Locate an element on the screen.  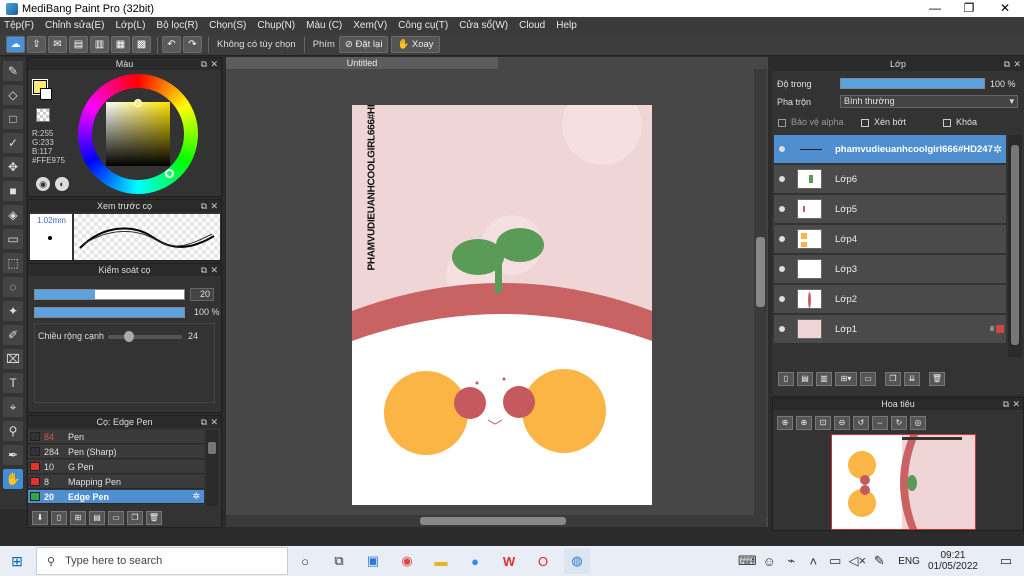
menu-edit: Chỉnh sửa(E) is located at coordinates (75, 25).